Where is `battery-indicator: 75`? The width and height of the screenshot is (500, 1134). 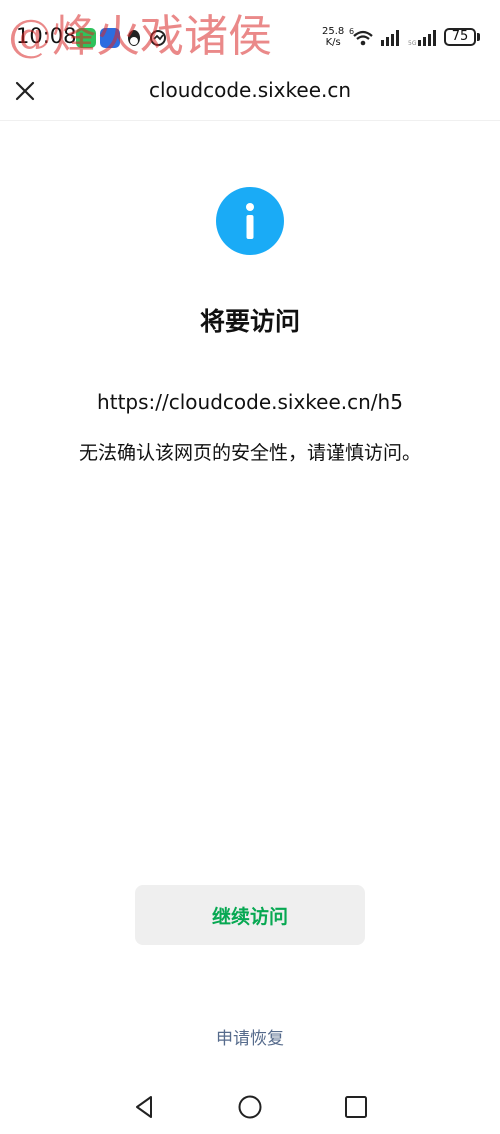
battery-indicator: 75 is located at coordinates (460, 37).